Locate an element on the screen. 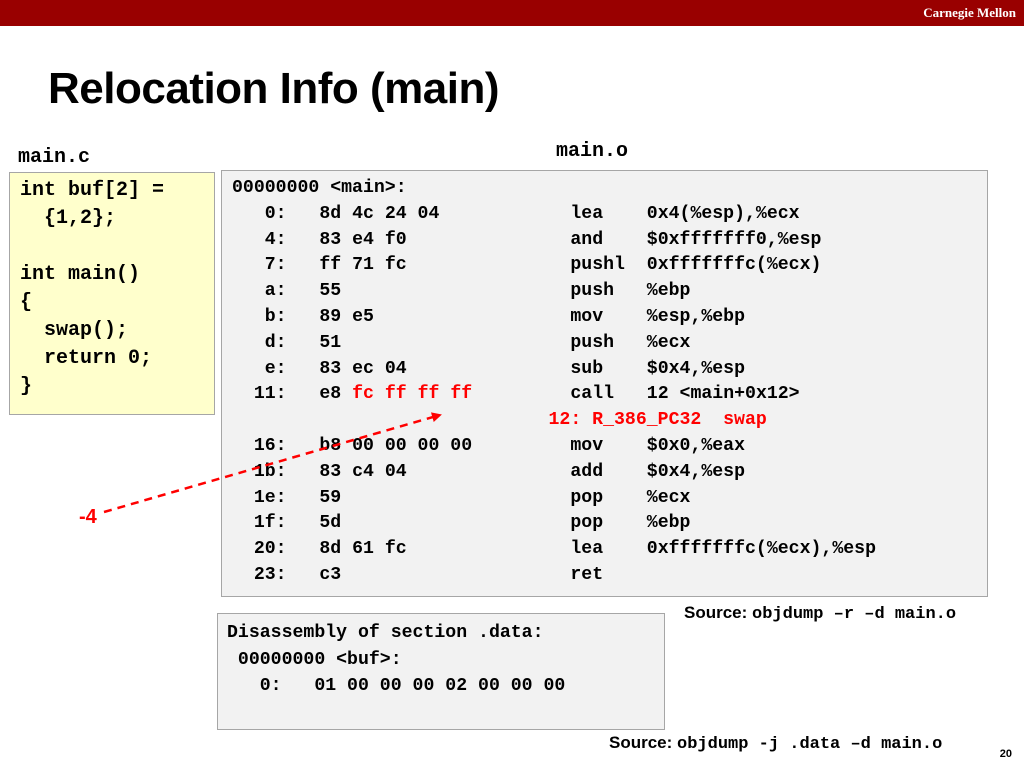  relocation-arrow is located at coordinates (272, 463).